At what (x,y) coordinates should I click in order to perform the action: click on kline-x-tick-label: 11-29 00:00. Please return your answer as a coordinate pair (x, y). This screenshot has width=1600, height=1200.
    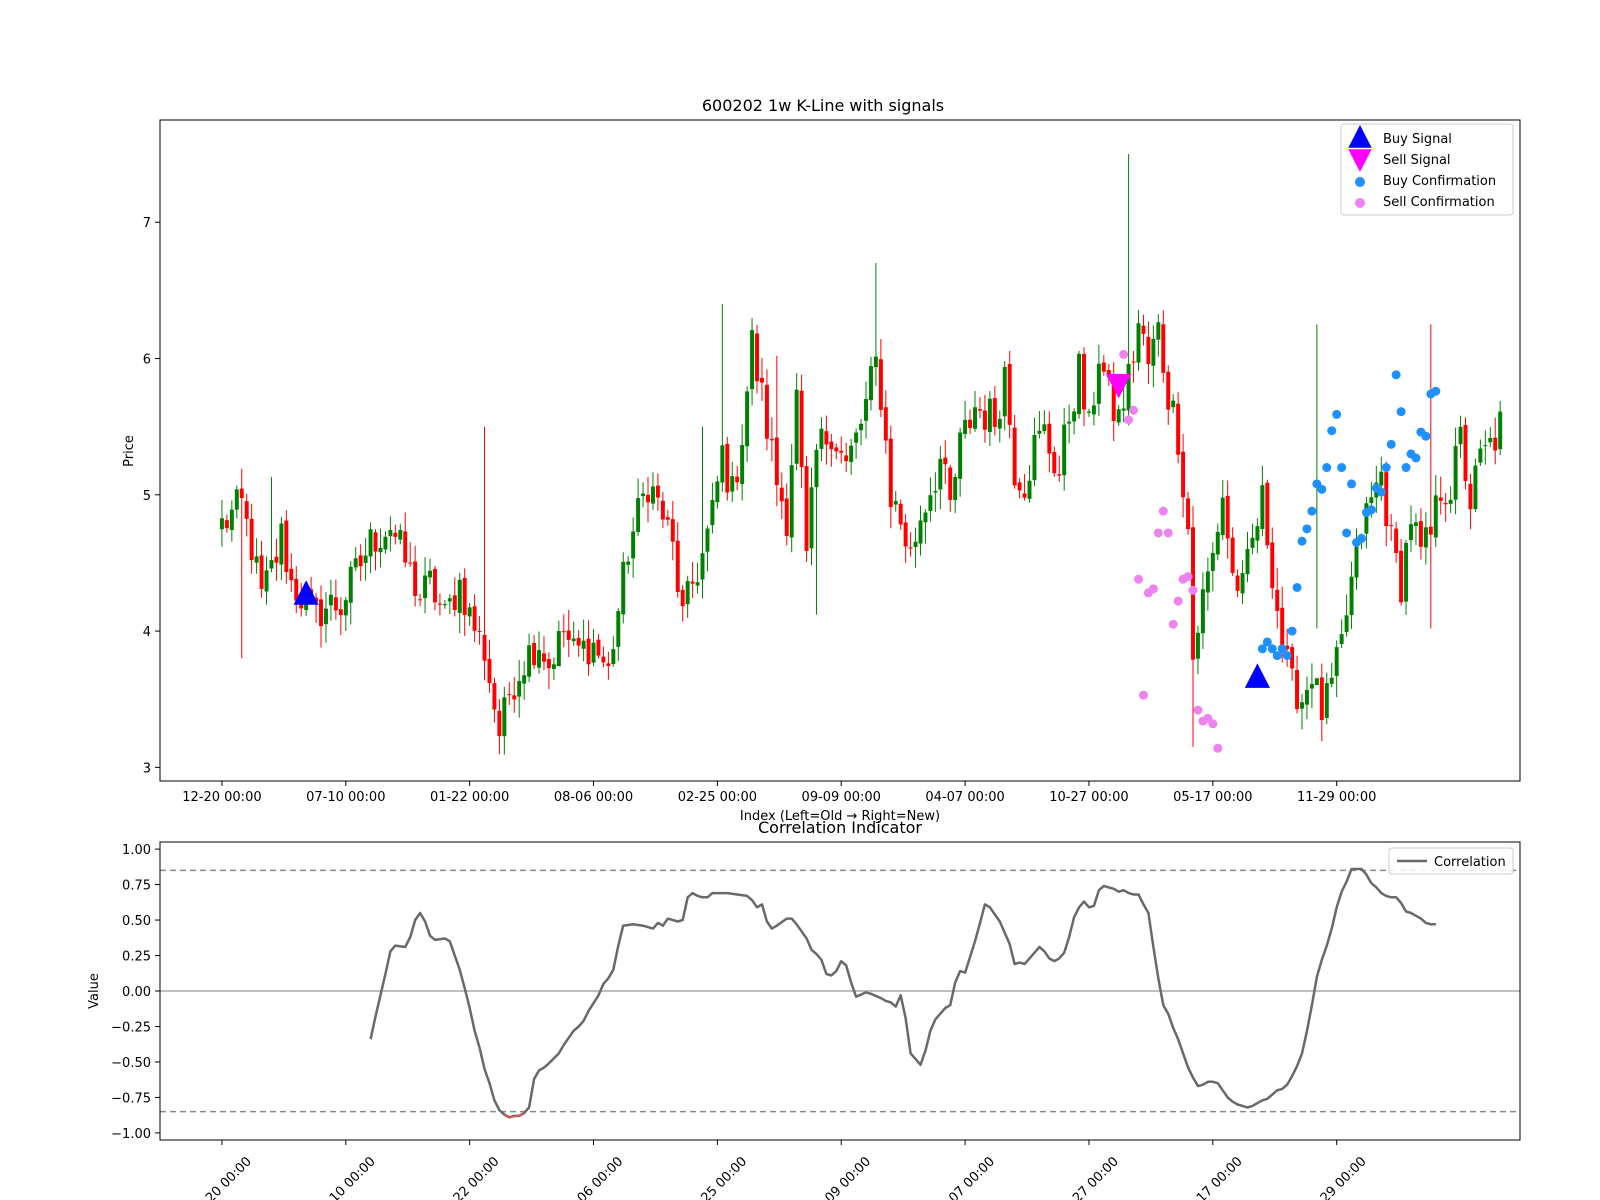
    Looking at the image, I should click on (1336, 797).